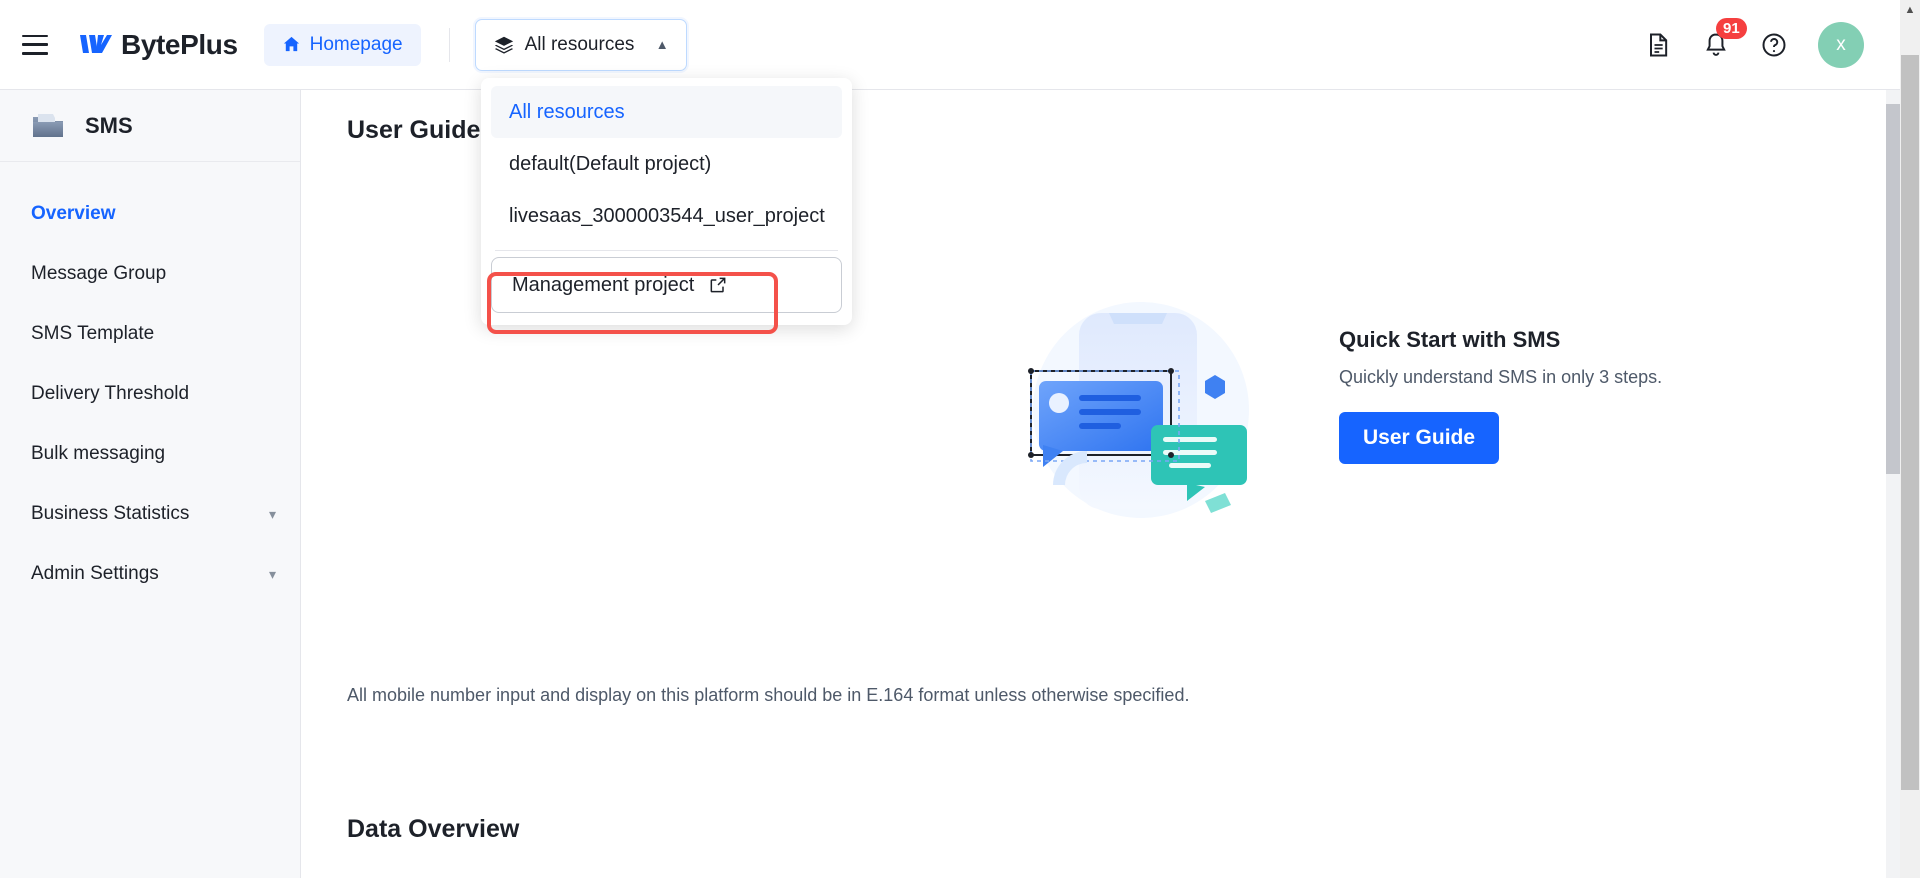  I want to click on data-overview-title: Data Overview, so click(433, 829).